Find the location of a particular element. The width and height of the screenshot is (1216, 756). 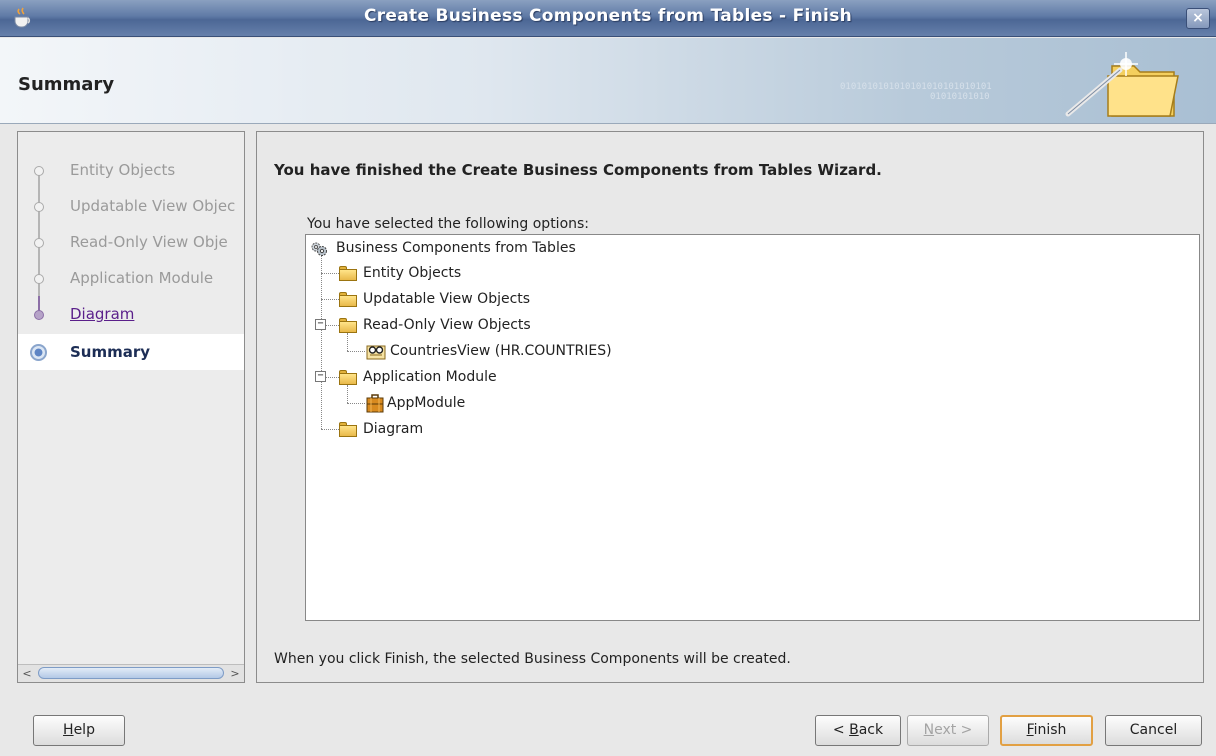

tree-node-label: Entity Objects is located at coordinates (412, 273).